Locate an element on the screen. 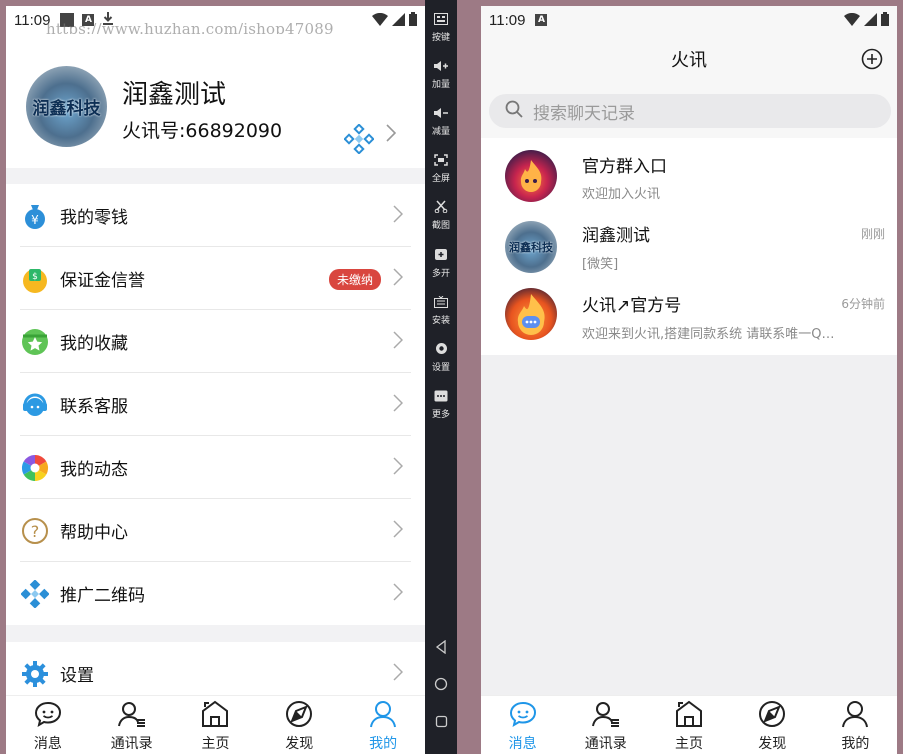 Image resolution: width=903 pixels, height=754 pixels. toolbar-label: 截图 is located at coordinates (440, 226).